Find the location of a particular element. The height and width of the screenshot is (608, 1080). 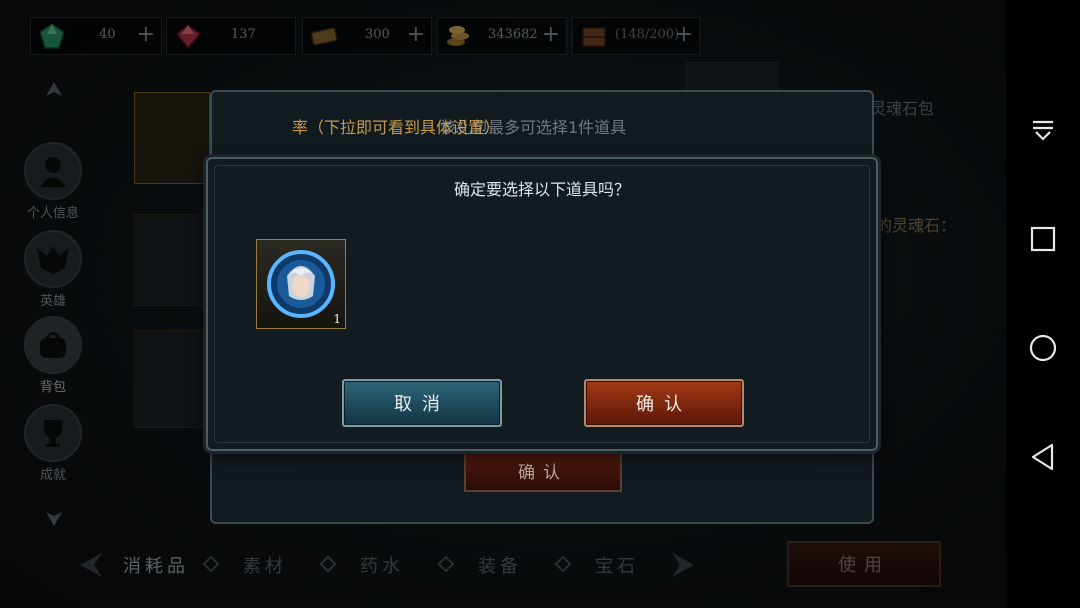

gift-pack-title: 该礼包最多可选择1件道具 is located at coordinates (533, 127).